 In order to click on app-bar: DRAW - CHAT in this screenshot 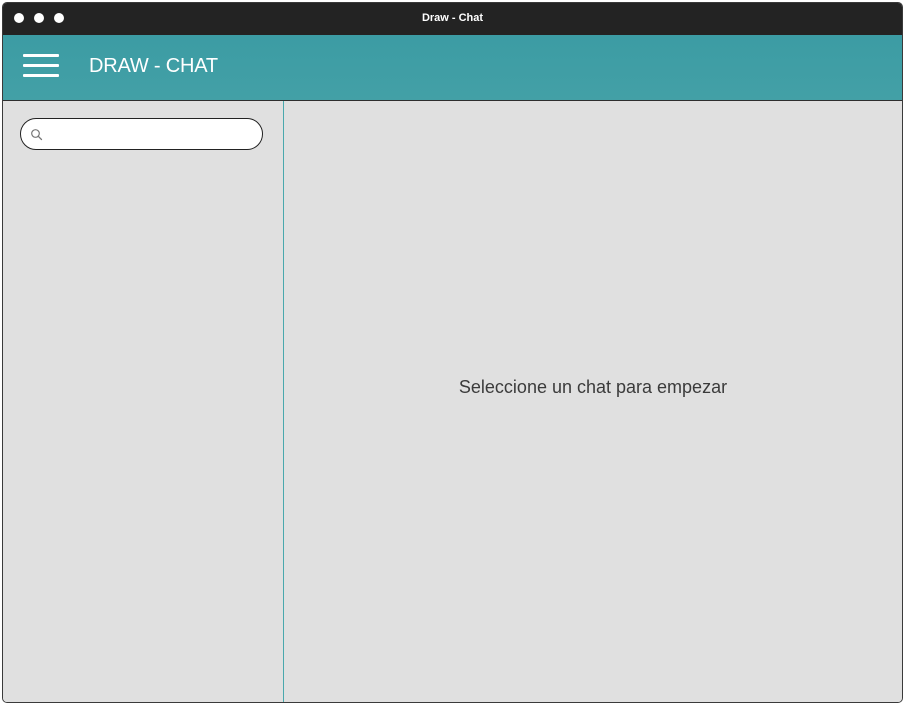, I will do `click(452, 68)`.